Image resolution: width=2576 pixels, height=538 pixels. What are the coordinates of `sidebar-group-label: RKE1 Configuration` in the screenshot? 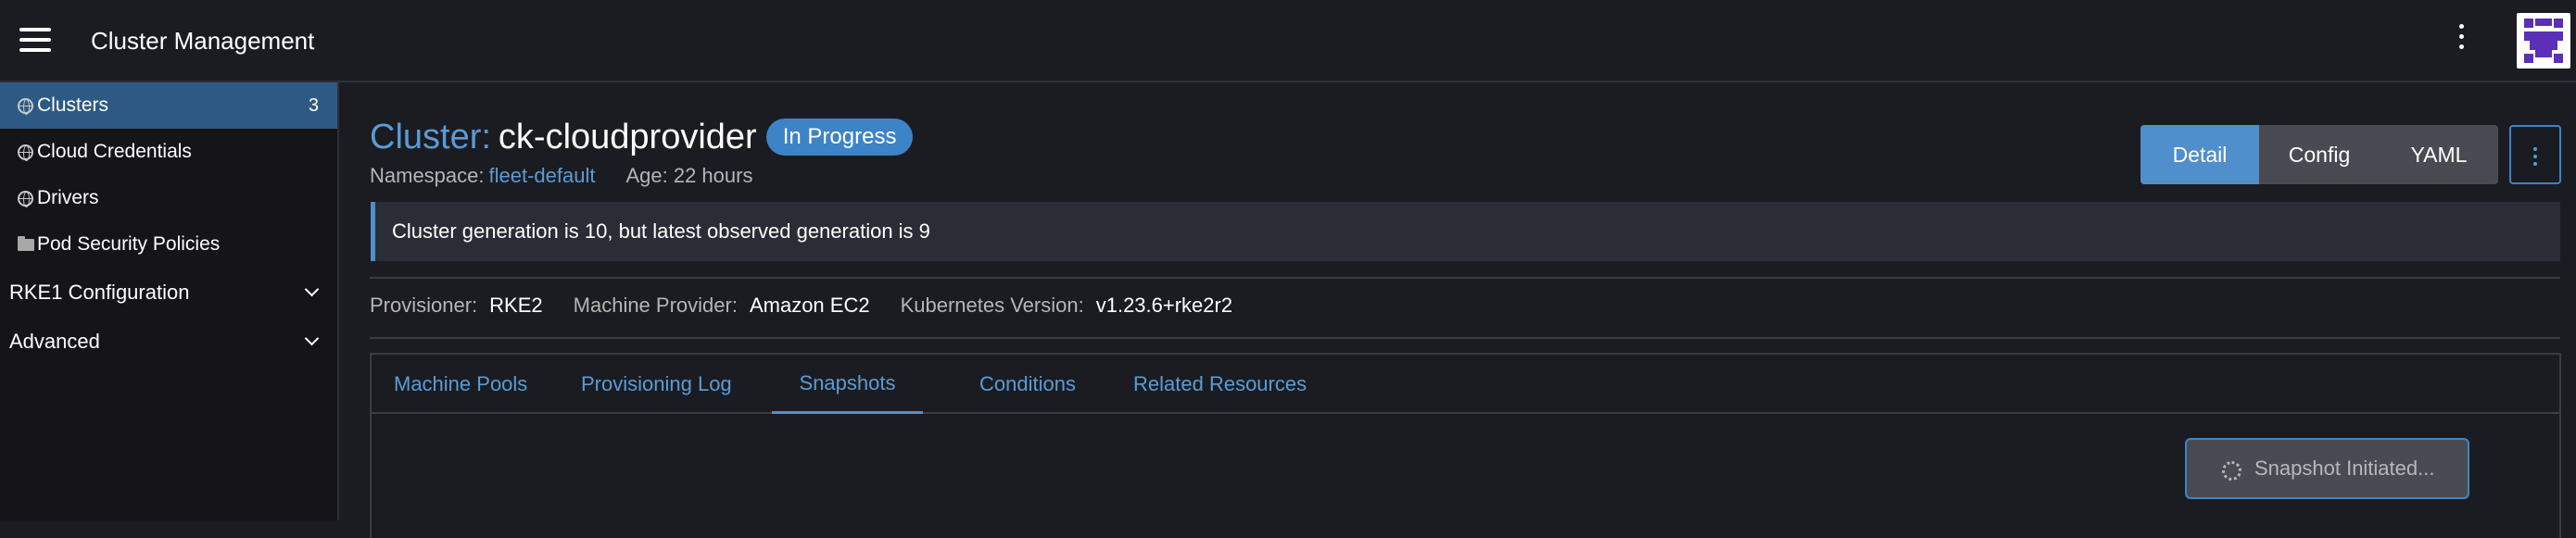 It's located at (100, 292).